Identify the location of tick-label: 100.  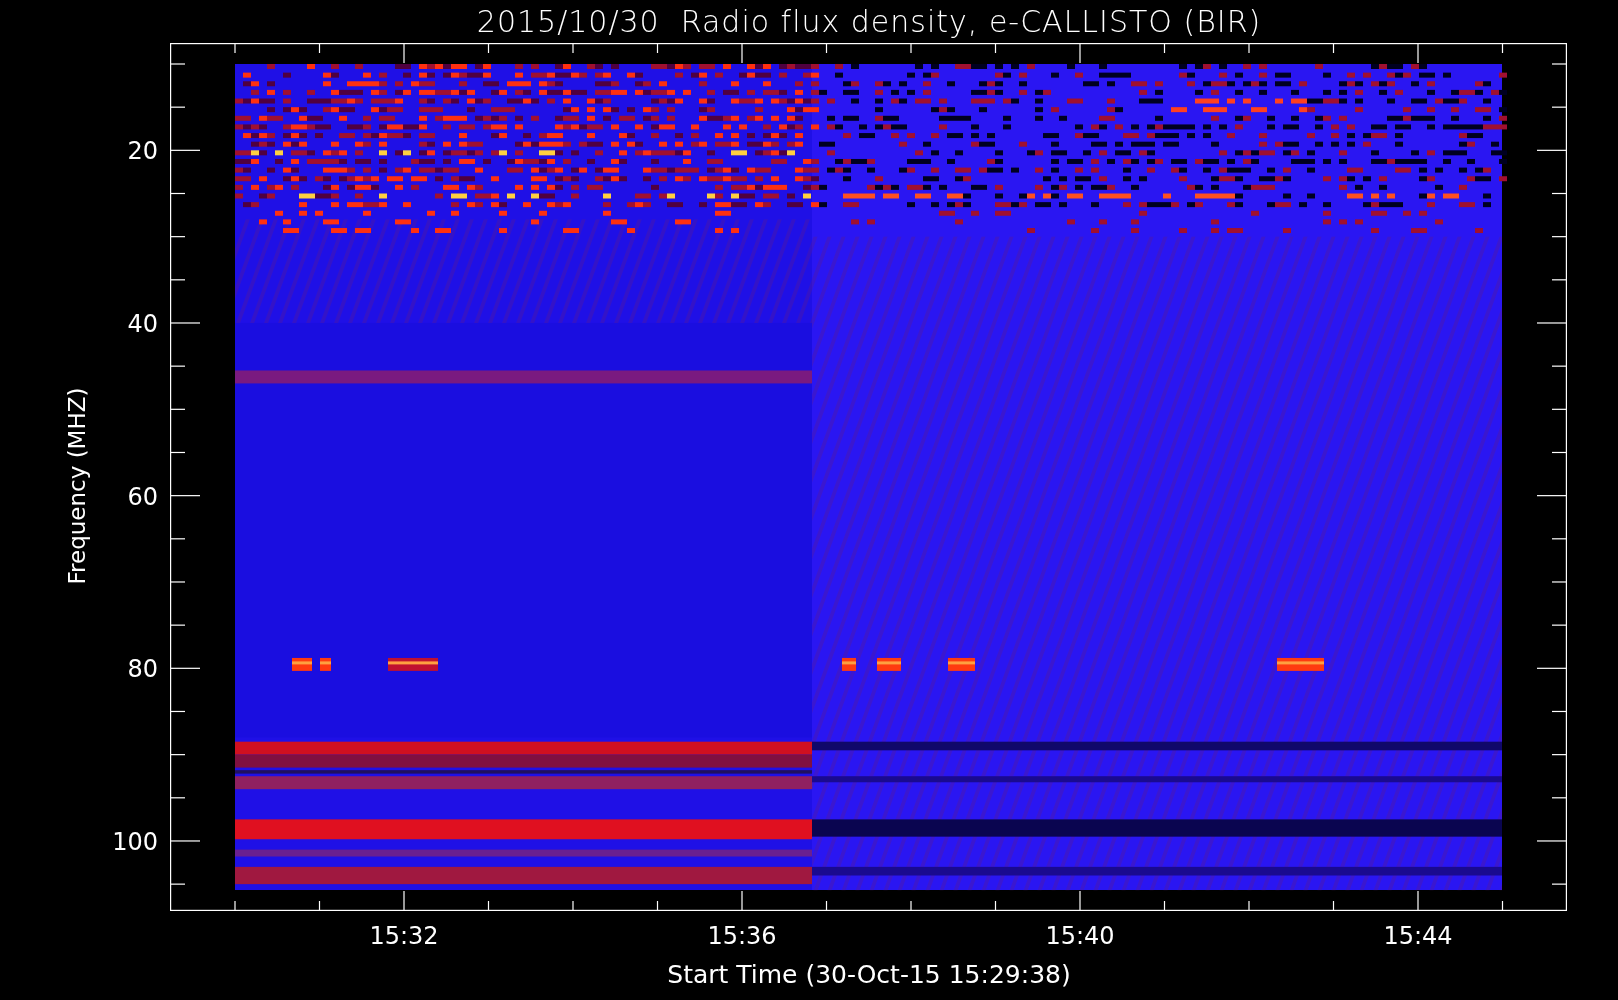
(135, 841).